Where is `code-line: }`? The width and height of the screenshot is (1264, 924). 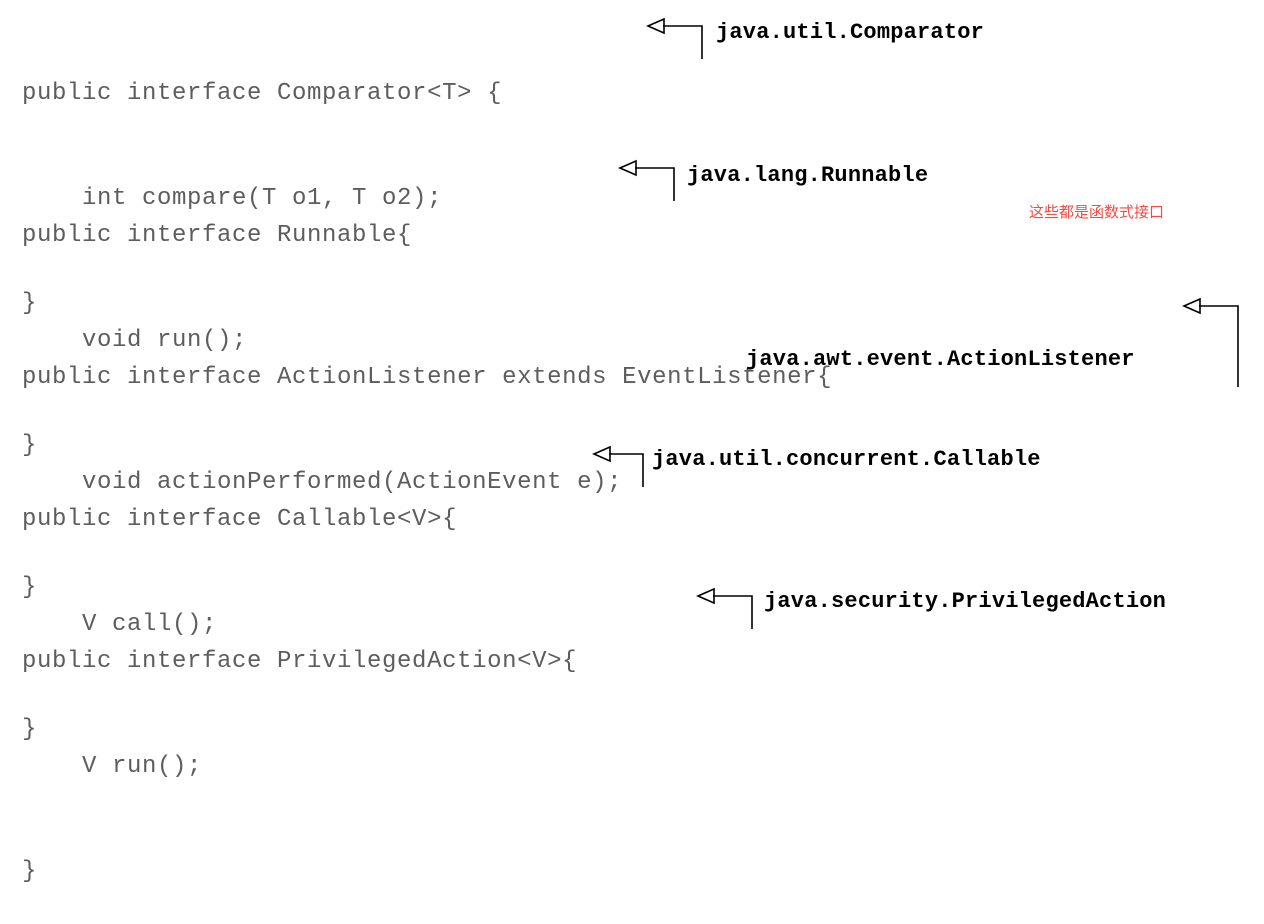
code-line: } is located at coordinates (30, 871).